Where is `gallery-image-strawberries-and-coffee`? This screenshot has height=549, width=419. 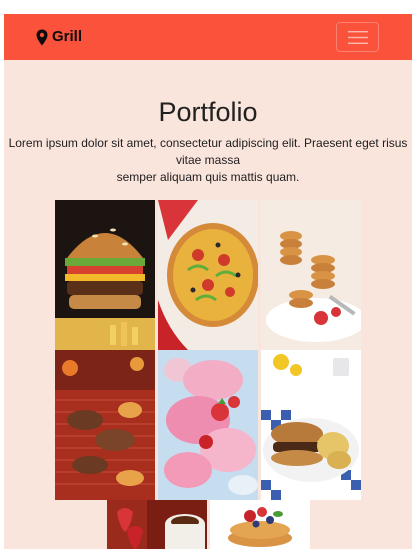 gallery-image-strawberries-and-coffee is located at coordinates (157, 524).